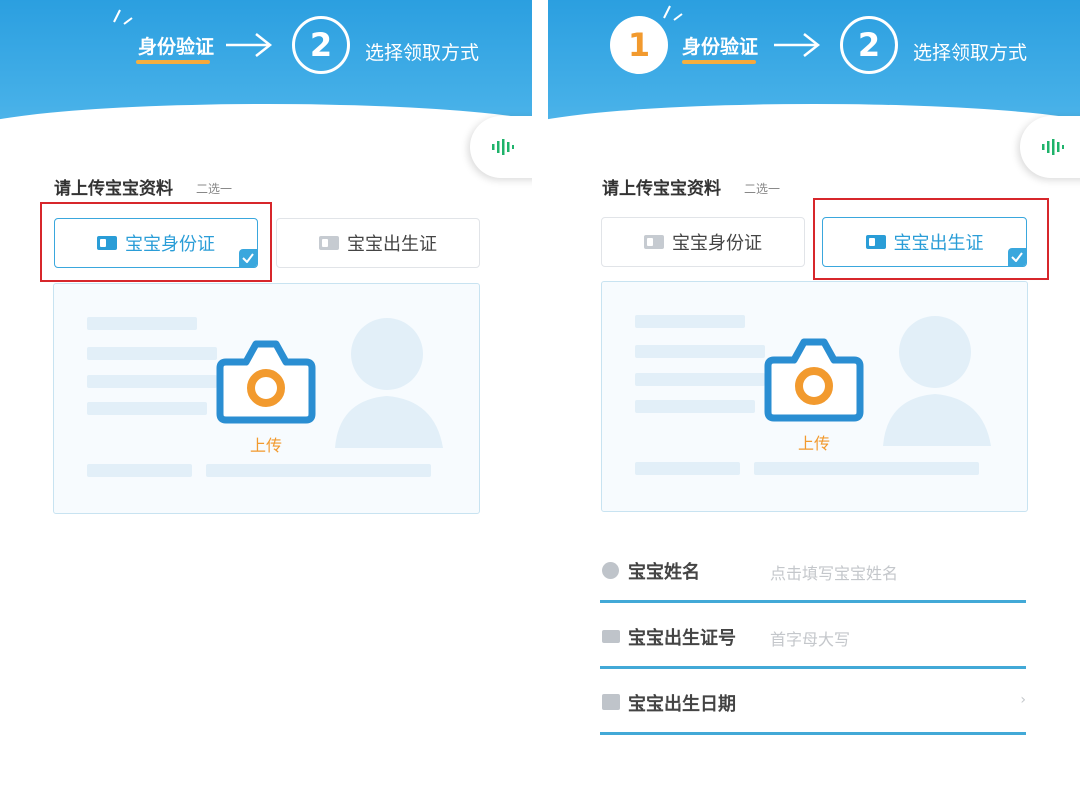 This screenshot has width=1080, height=809. I want to click on calendar-icon, so click(611, 702).